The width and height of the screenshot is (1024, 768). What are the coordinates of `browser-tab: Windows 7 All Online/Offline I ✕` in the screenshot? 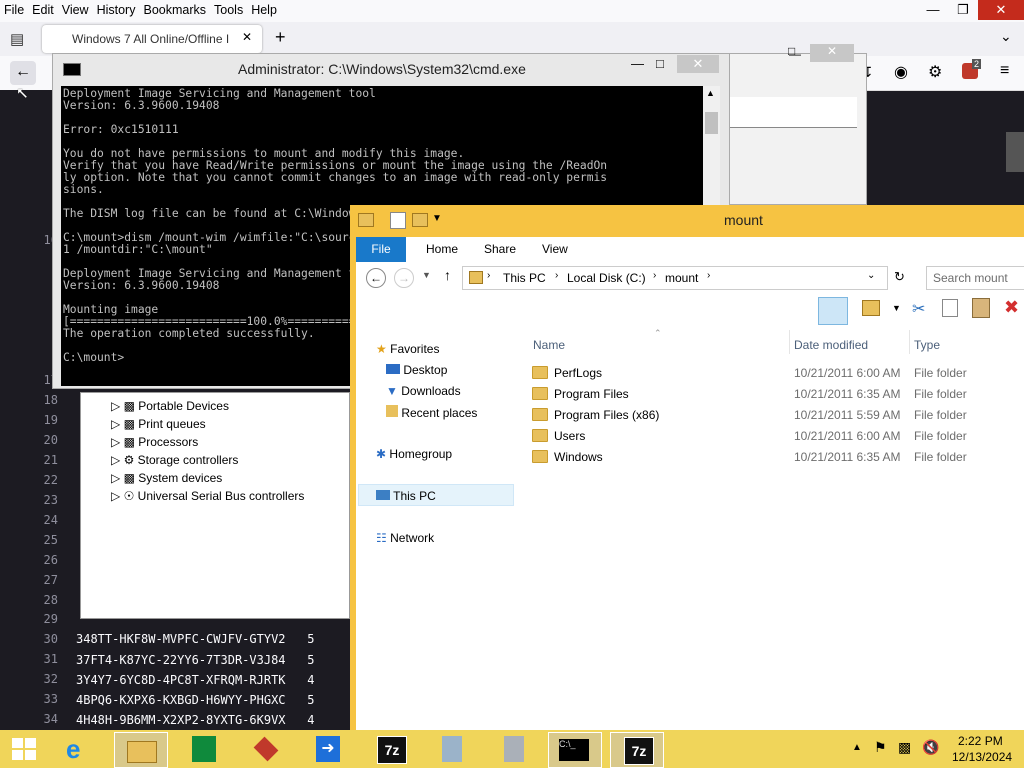 It's located at (152, 39).